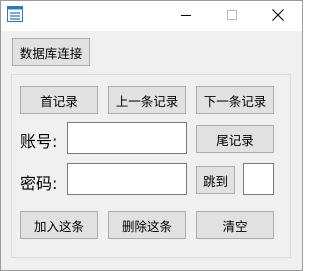 This screenshot has height=271, width=320. What do you see at coordinates (51, 52) in the screenshot?
I see `database-connect-button: 数据库连接` at bounding box center [51, 52].